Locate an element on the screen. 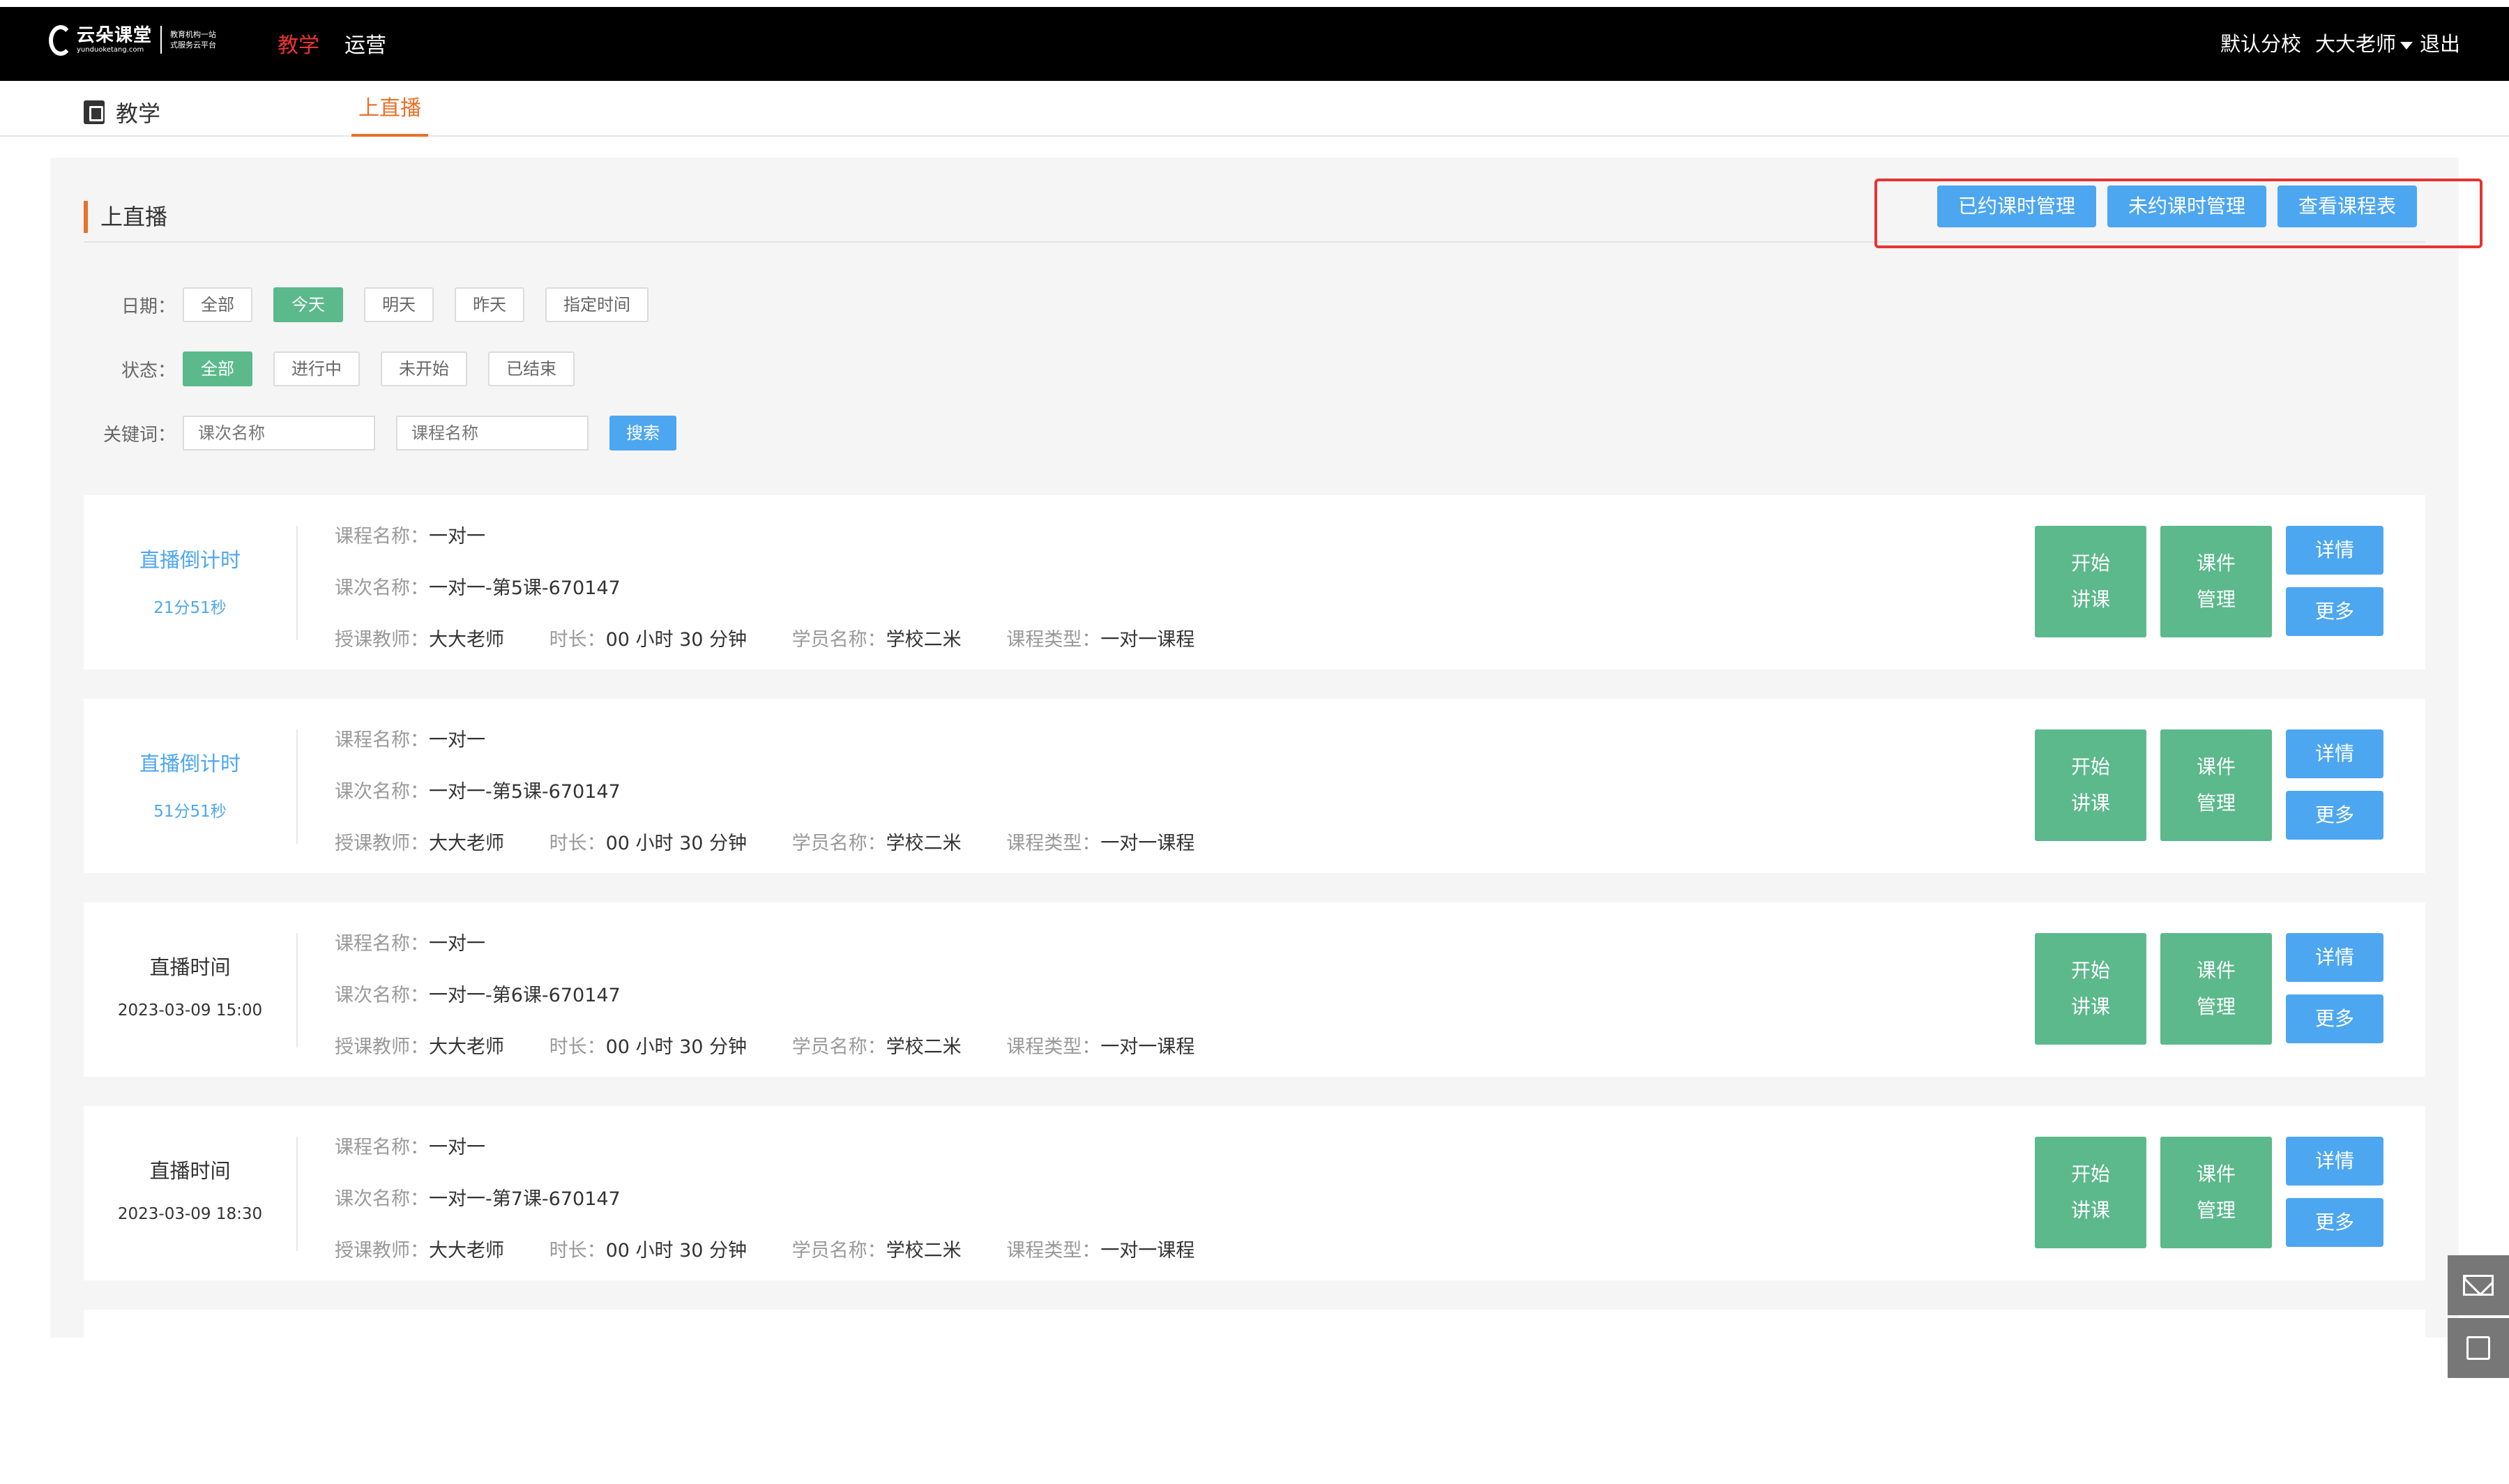 The image size is (2509, 1484). live-time-block: 直播时间 2023-03-09 15:00 is located at coordinates (190, 989).